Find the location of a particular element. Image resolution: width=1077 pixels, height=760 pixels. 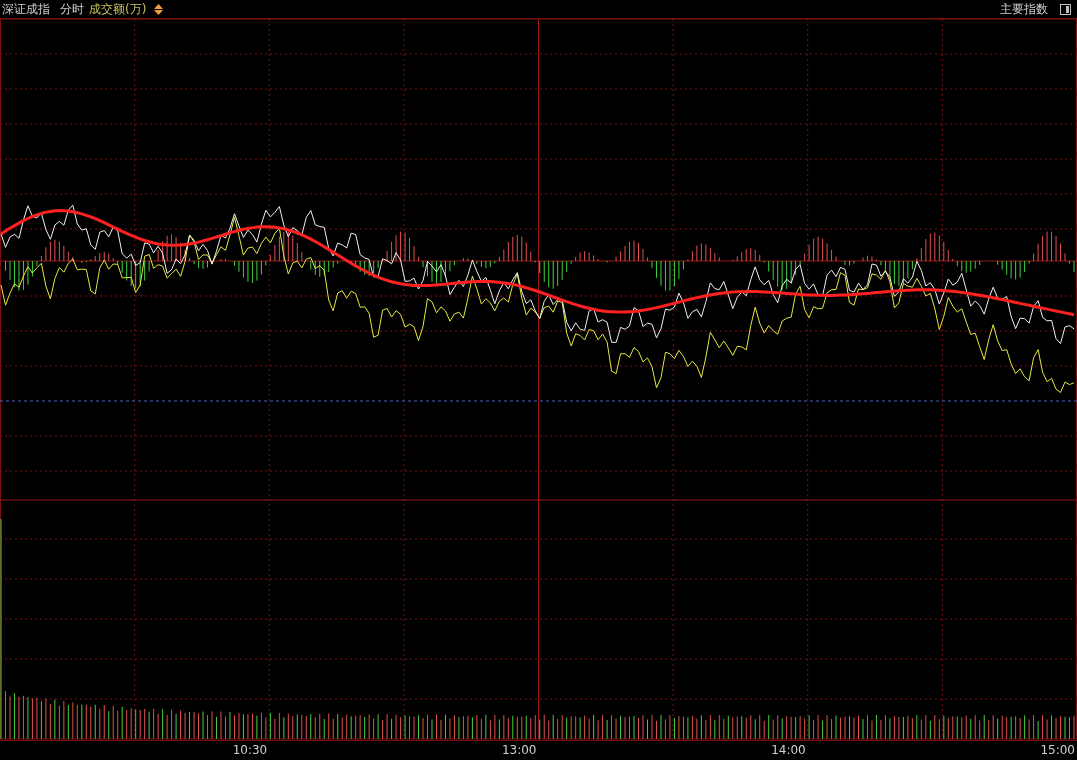

panel-toggle-icon is located at coordinates (1065, 9).